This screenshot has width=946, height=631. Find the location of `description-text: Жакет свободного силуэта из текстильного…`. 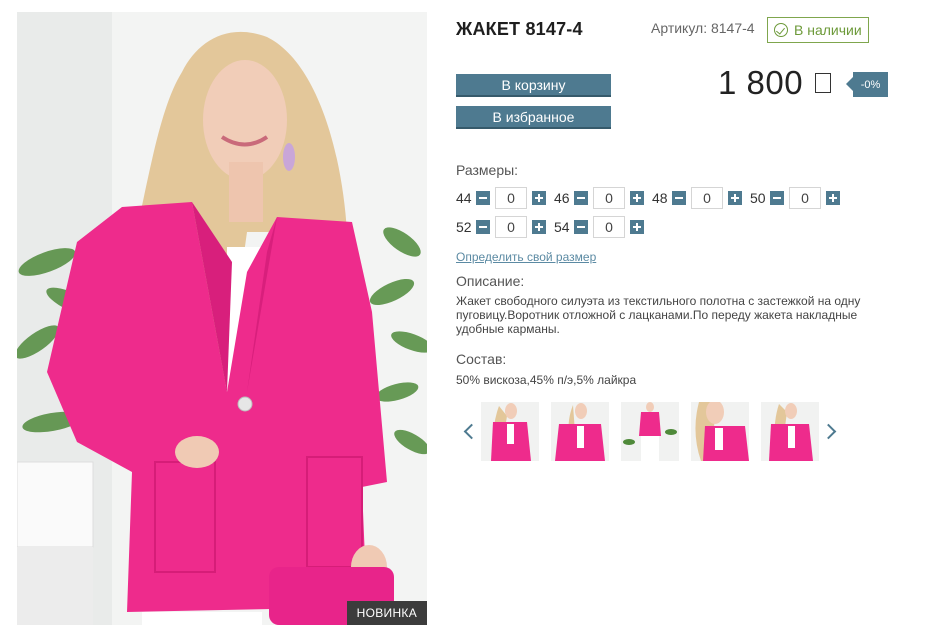

description-text: Жакет свободного силуэта из текстильного… is located at coordinates (658, 315).